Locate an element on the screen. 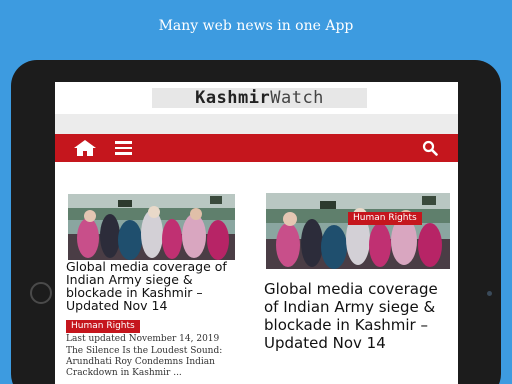  header: KashmirWatch is located at coordinates (256, 98).